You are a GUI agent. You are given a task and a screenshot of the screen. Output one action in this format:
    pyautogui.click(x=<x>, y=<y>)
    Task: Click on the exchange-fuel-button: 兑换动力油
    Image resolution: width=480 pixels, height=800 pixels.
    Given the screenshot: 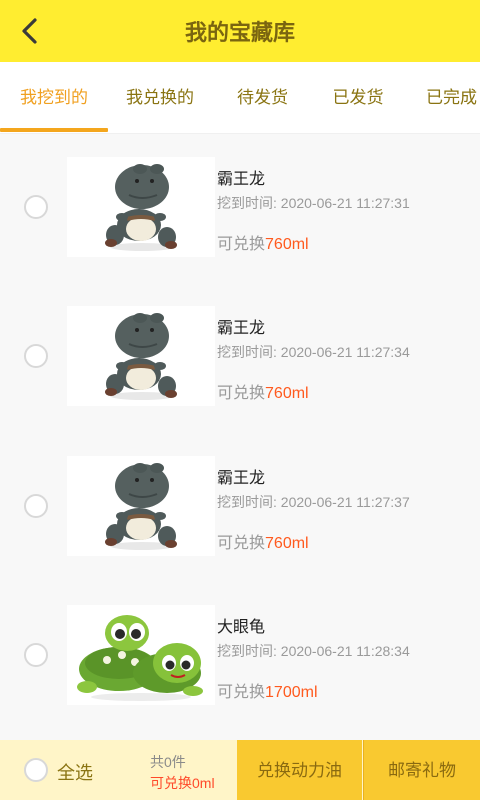 What is the action you would take?
    pyautogui.click(x=299, y=770)
    